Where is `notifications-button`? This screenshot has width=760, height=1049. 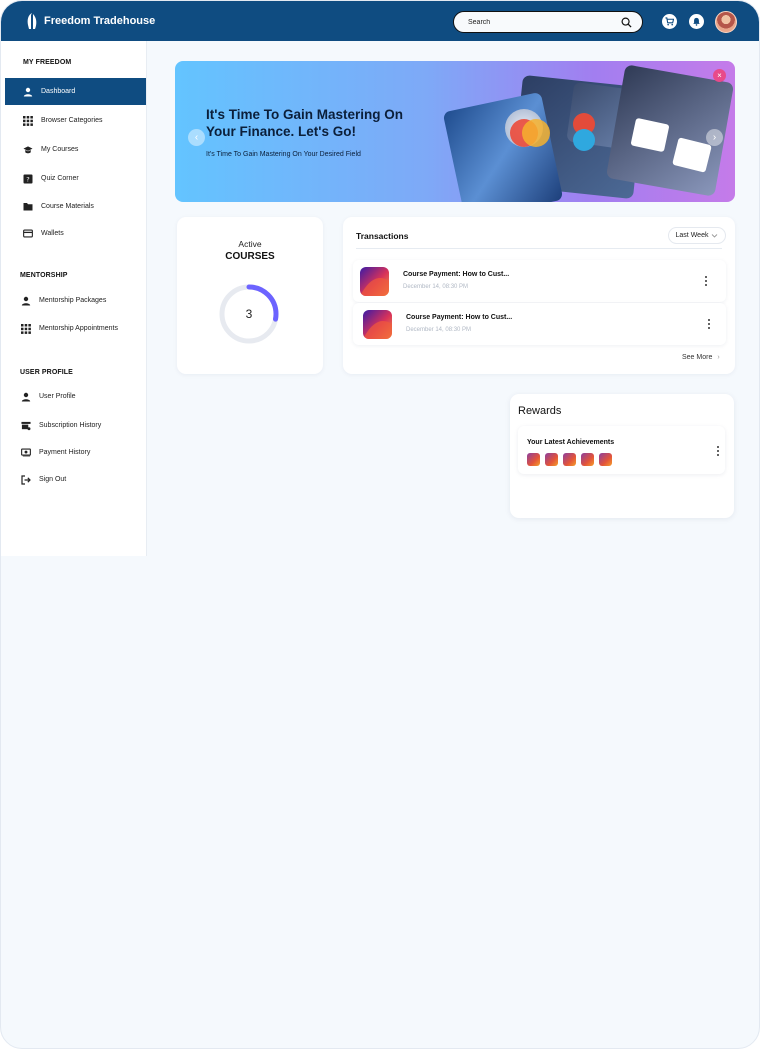 notifications-button is located at coordinates (696, 21).